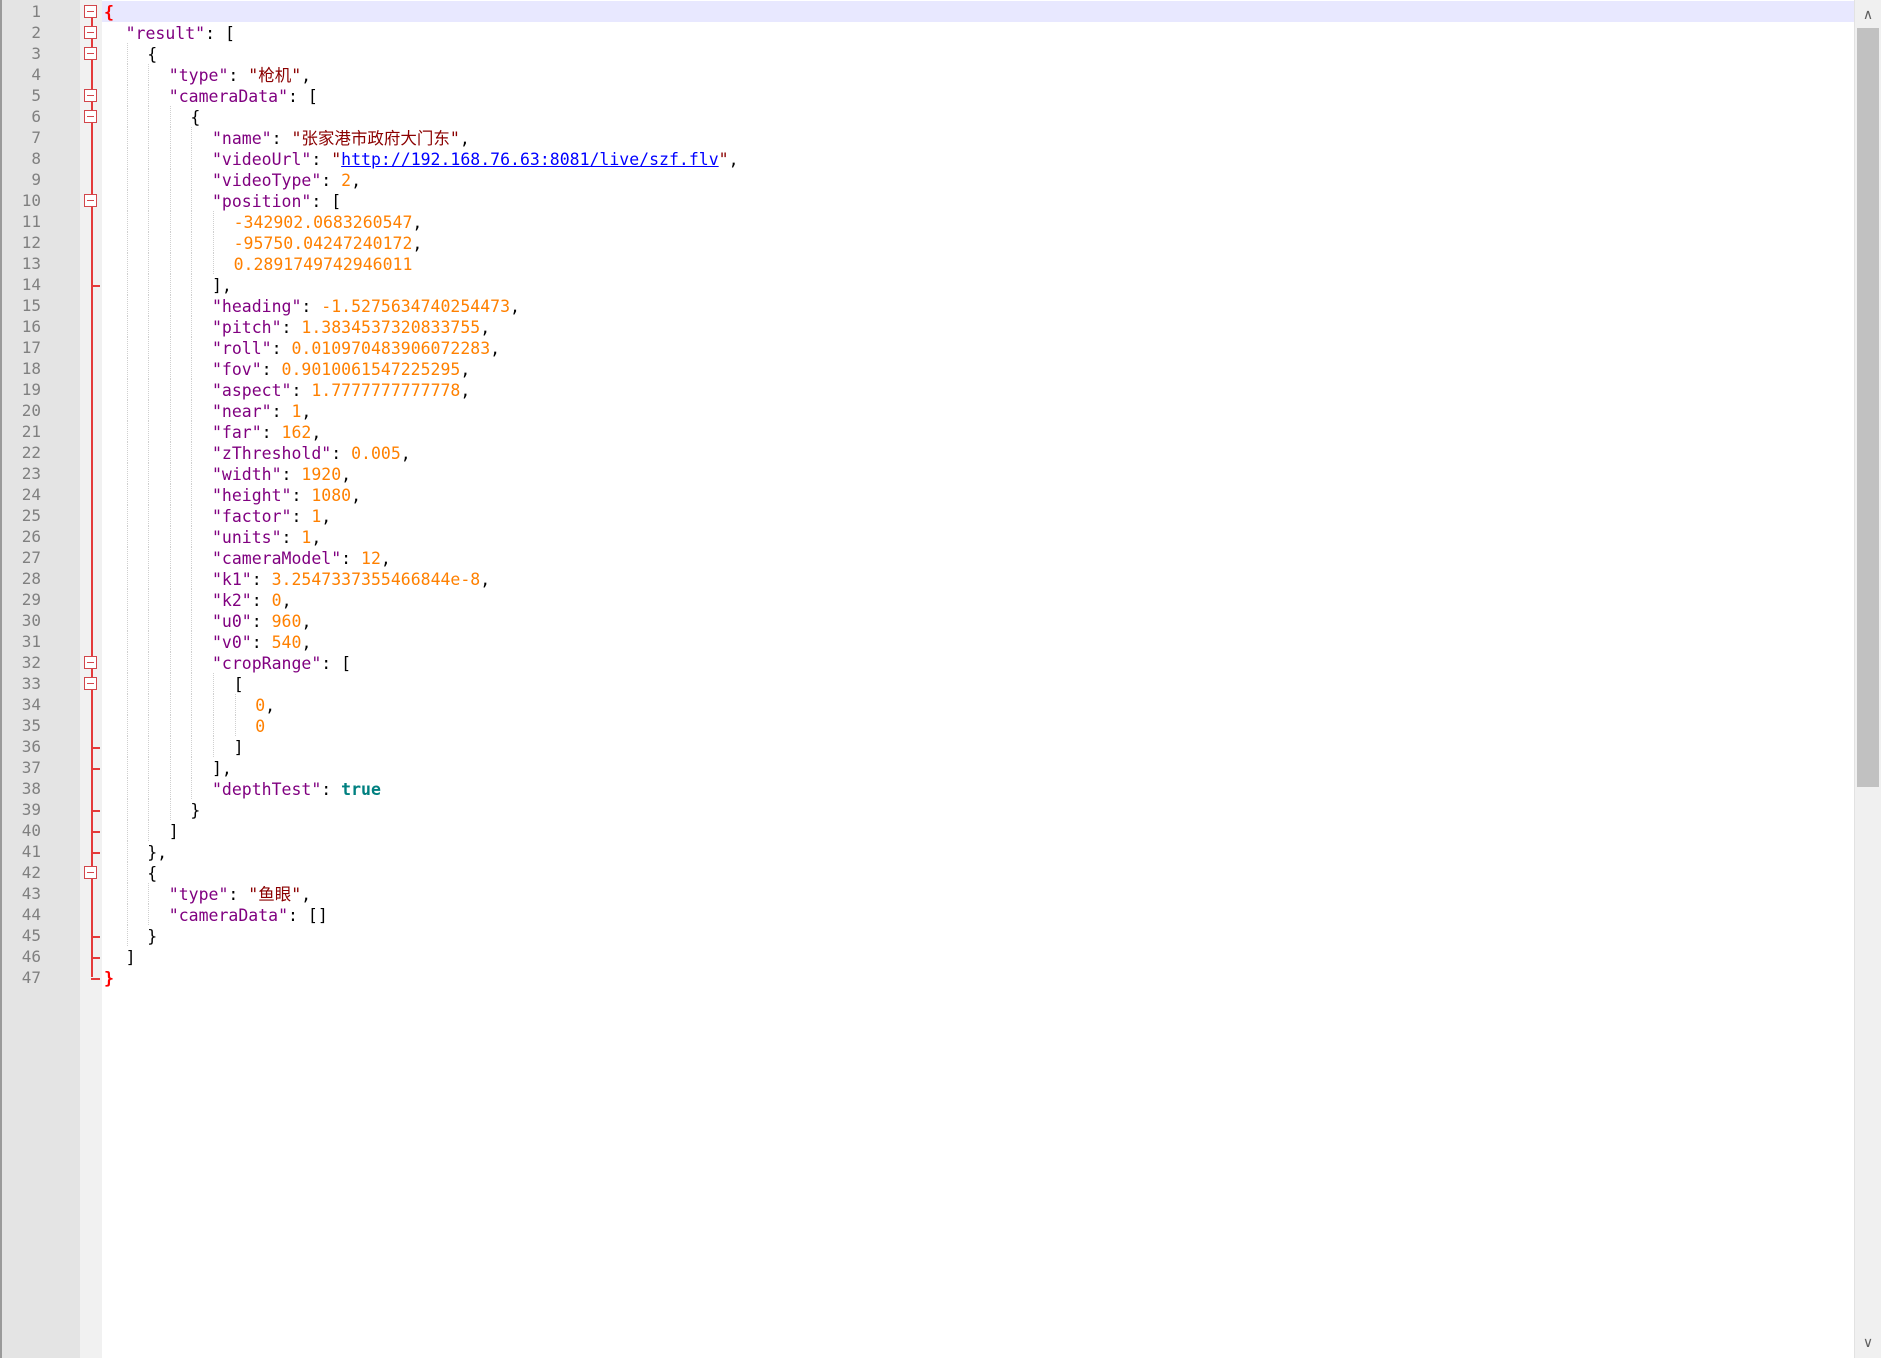 This screenshot has height=1358, width=1881. Describe the element at coordinates (323, 264) in the screenshot. I see `line-code: 0.2891749742946011` at that location.